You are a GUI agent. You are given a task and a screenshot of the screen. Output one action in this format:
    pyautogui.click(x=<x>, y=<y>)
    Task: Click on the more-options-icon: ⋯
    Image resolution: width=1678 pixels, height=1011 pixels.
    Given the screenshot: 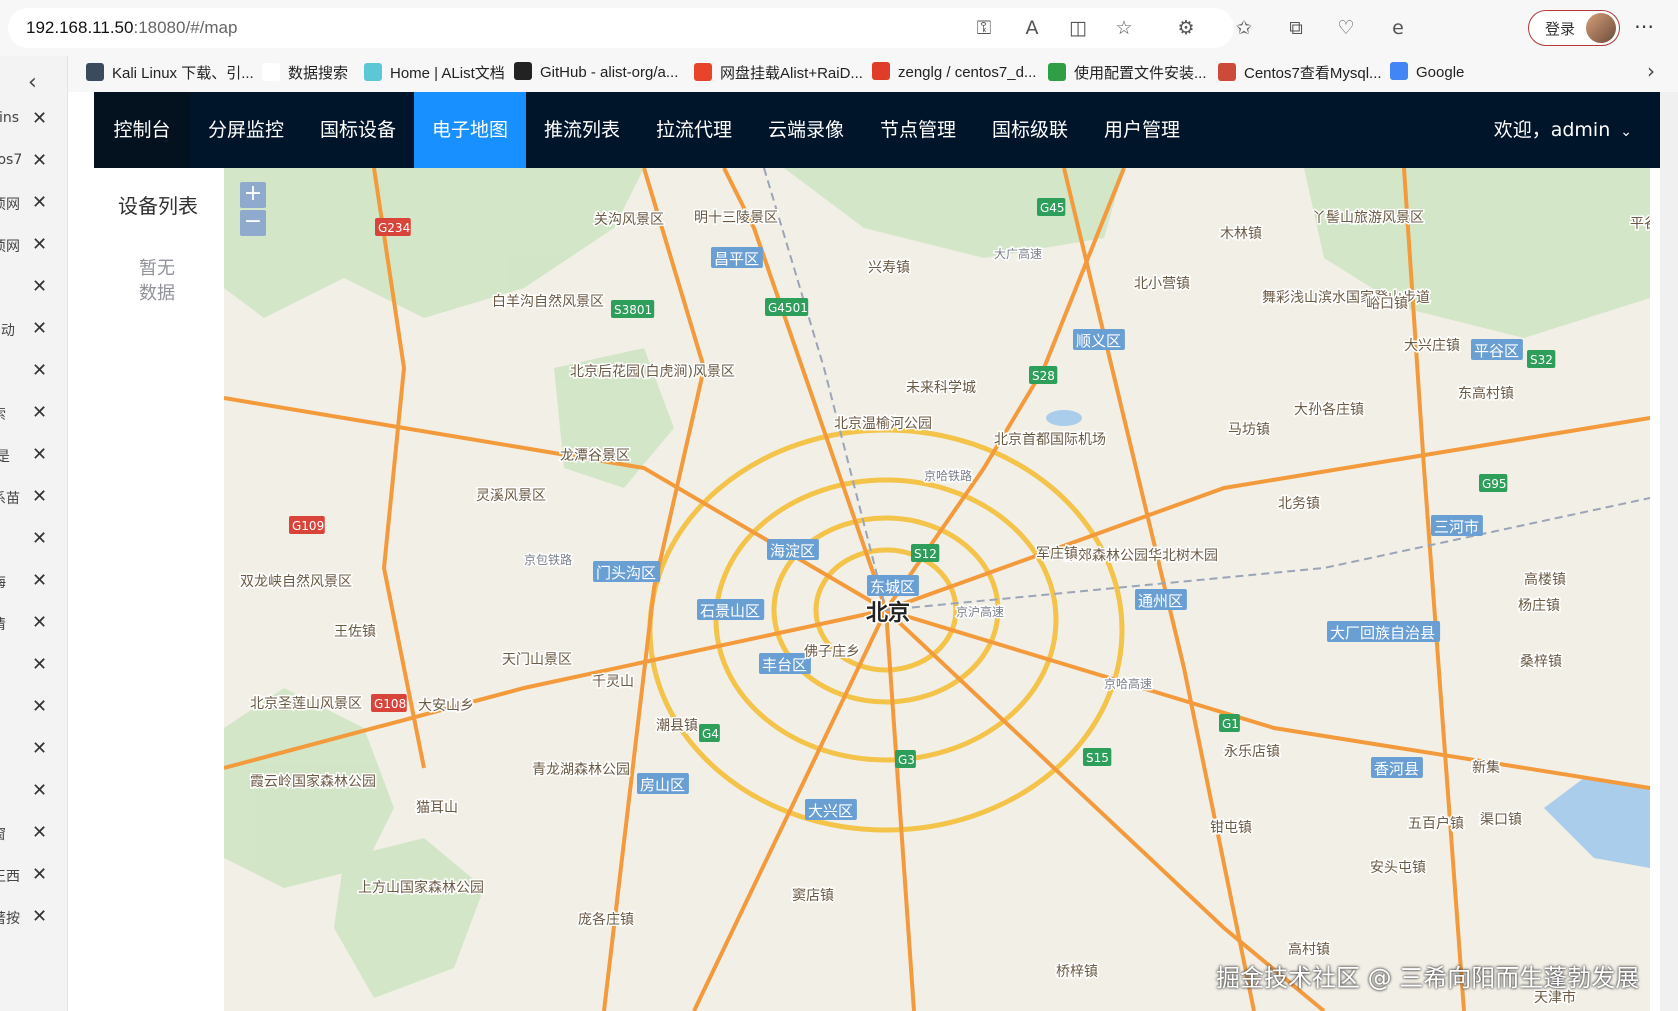 What is the action you would take?
    pyautogui.click(x=1644, y=26)
    